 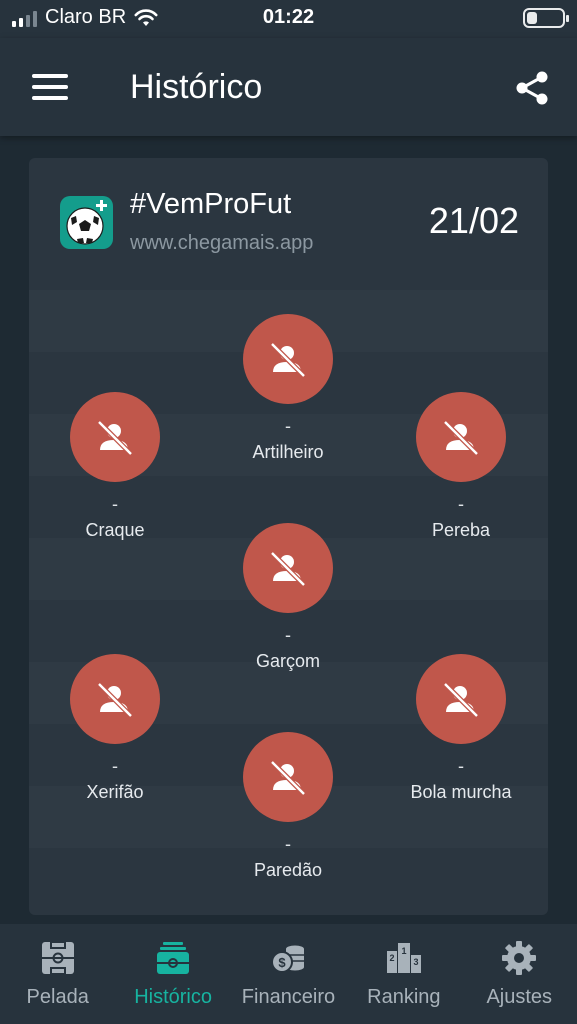 I want to click on card-site: www.chegamais.app, so click(x=222, y=243).